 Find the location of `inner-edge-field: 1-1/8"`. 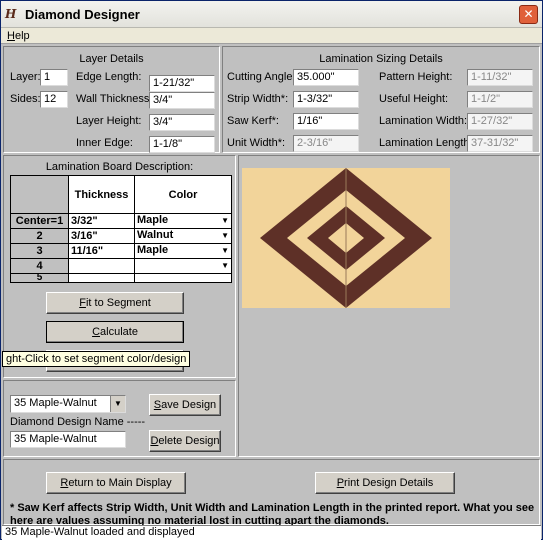

inner-edge-field: 1-1/8" is located at coordinates (182, 144).